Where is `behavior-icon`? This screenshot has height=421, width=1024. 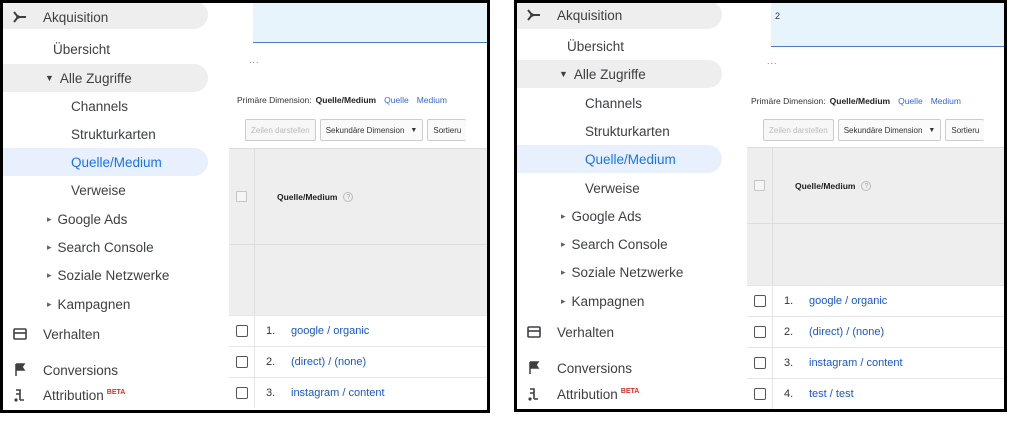
behavior-icon is located at coordinates (534, 332).